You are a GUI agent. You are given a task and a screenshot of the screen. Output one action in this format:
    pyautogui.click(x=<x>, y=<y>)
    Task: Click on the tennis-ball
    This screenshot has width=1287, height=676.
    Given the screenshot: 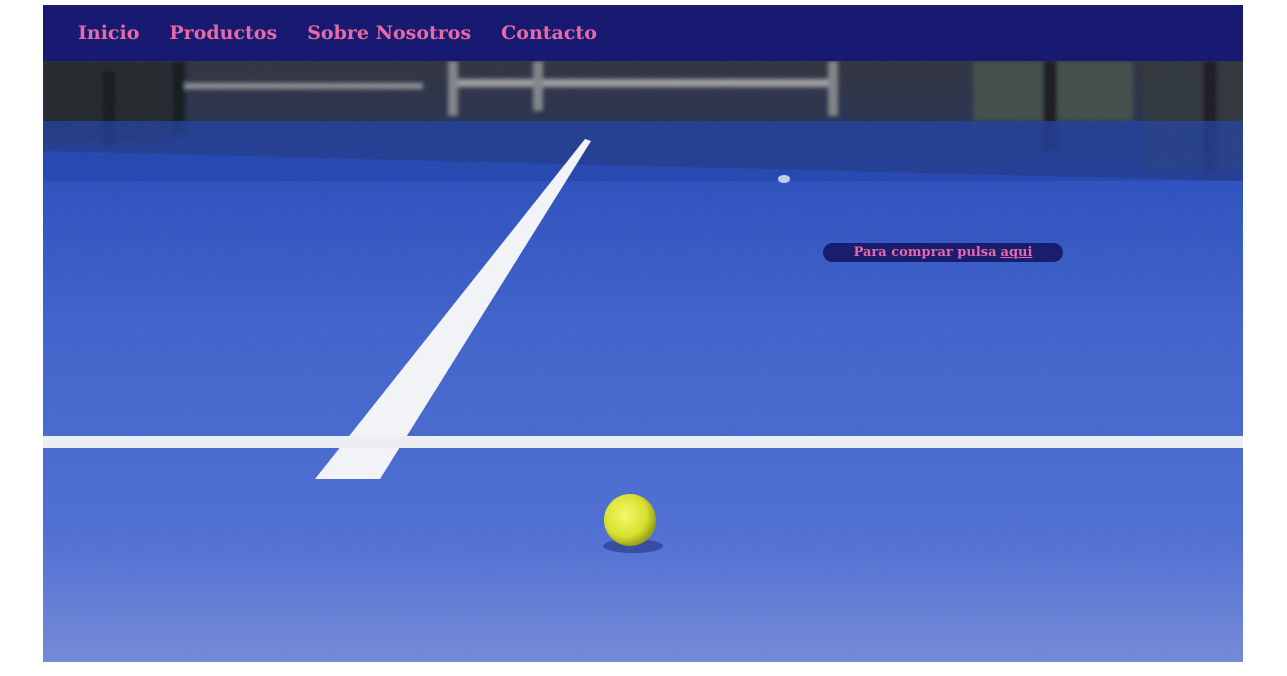 What is the action you would take?
    pyautogui.click(x=630, y=520)
    